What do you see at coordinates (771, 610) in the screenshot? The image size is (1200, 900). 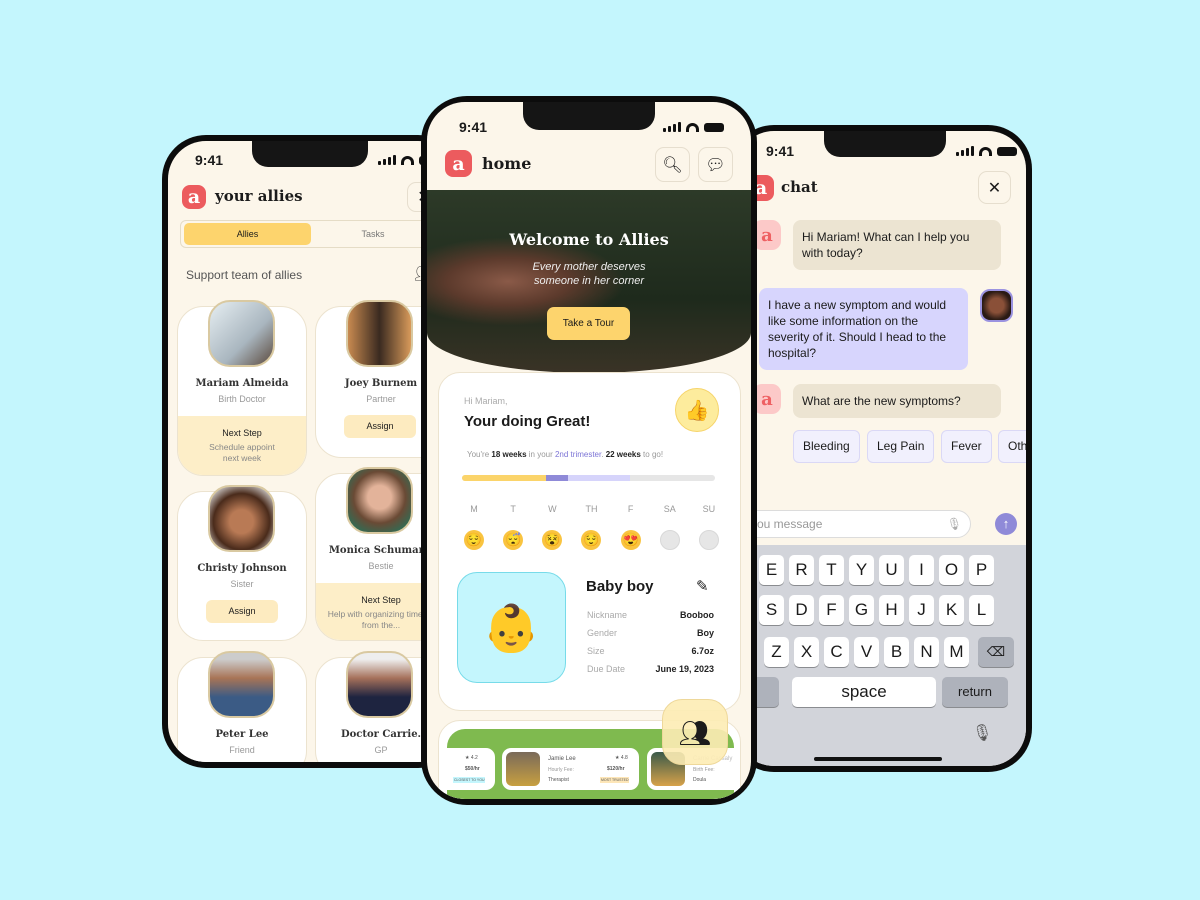 I see `key-s: S` at bounding box center [771, 610].